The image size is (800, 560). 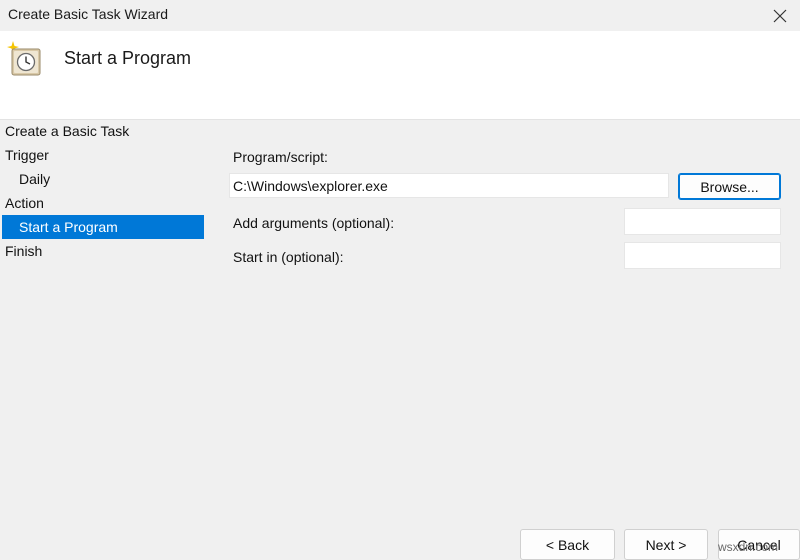 What do you see at coordinates (400, 15) in the screenshot?
I see `title-bar: Create Basic Task Wizard` at bounding box center [400, 15].